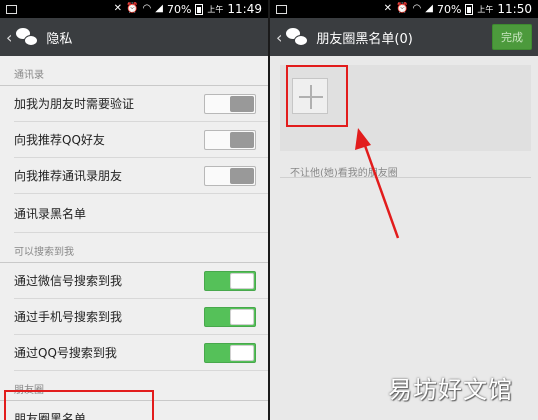 Image resolution: width=538 pixels, height=420 pixels. I want to click on annotation-arrow-icon, so click(377, 183).